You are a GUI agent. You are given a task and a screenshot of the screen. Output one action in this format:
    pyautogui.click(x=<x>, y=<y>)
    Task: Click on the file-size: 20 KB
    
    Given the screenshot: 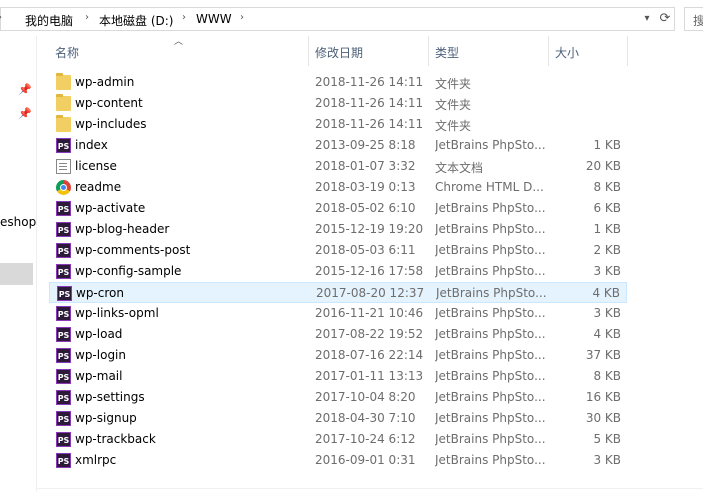 What is the action you would take?
    pyautogui.click(x=603, y=166)
    